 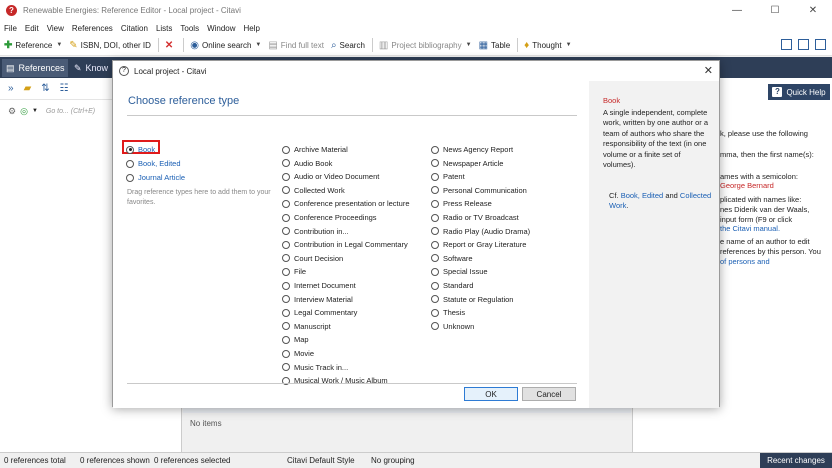 What do you see at coordinates (153, 163) in the screenshot?
I see `option-book-edited: Book, Edited` at bounding box center [153, 163].